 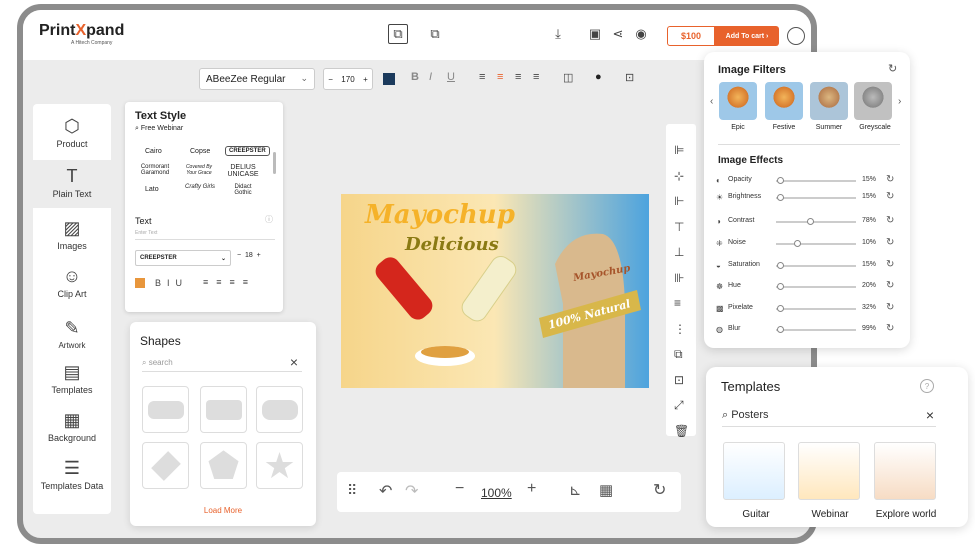 I want to click on text-color-swatch, so click(x=140, y=283).